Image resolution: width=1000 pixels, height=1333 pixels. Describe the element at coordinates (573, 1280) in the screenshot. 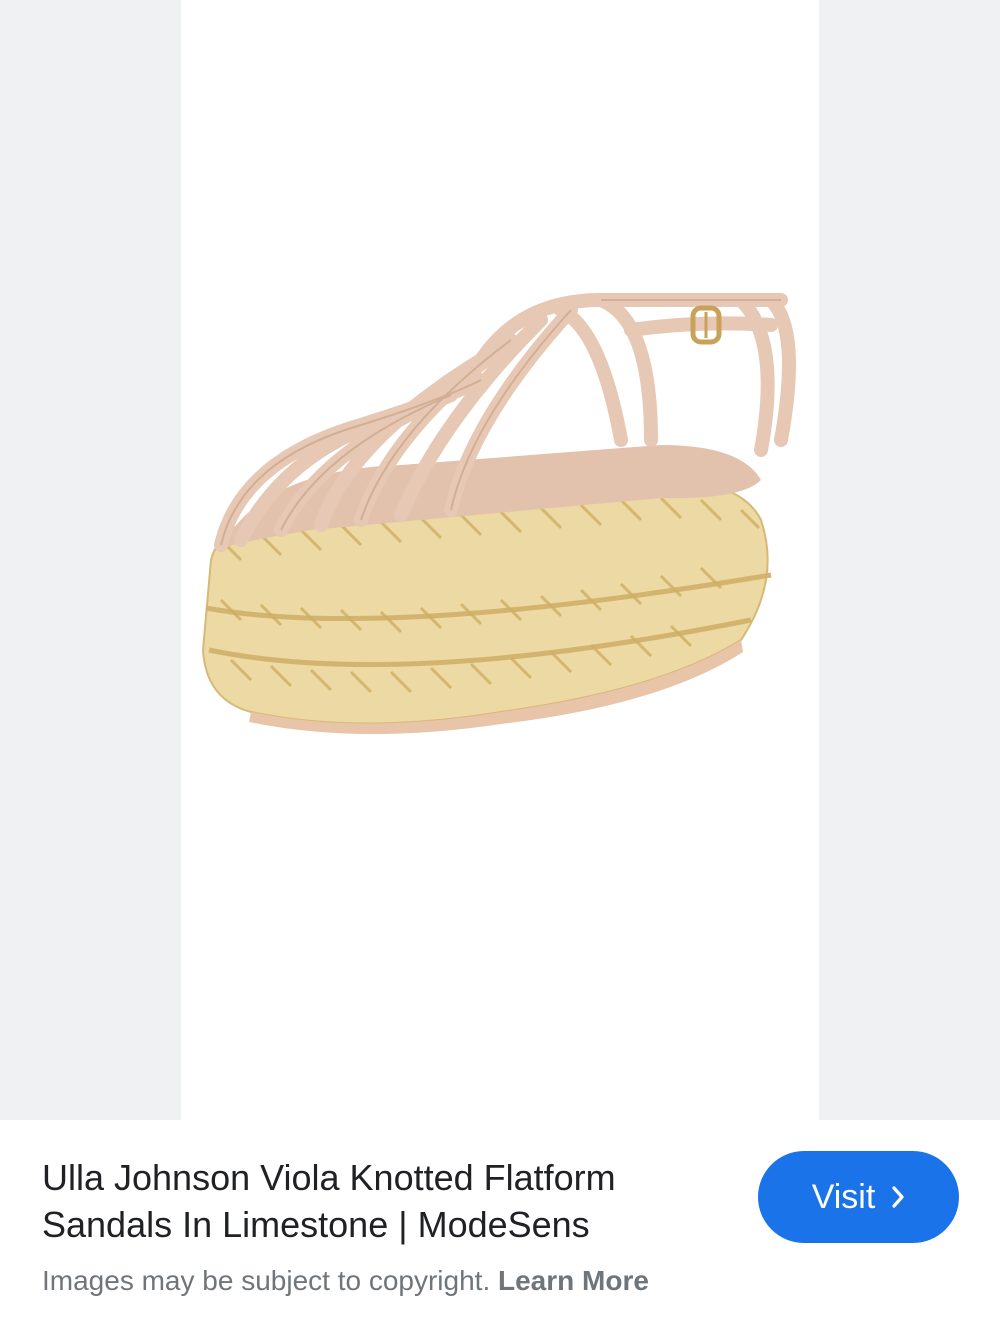

I see `learn-more-link: Learn More` at that location.